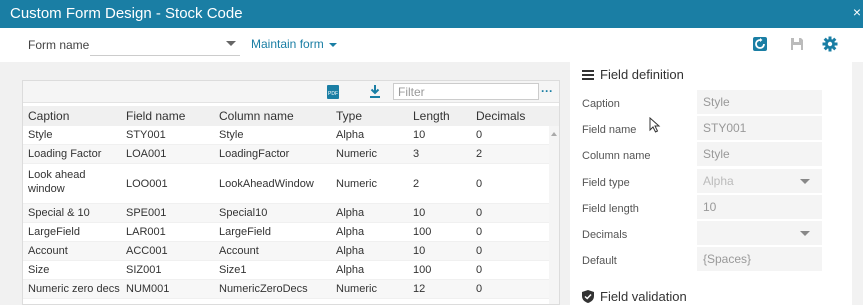  I want to click on decimals-select, so click(759, 233).